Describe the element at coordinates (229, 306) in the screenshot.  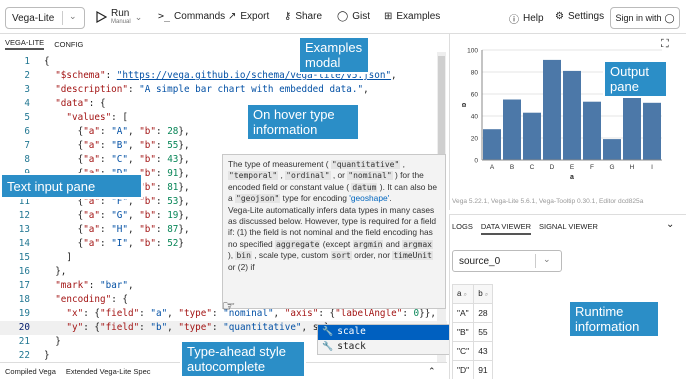
I see `hand-cursor-icon: ☞` at that location.